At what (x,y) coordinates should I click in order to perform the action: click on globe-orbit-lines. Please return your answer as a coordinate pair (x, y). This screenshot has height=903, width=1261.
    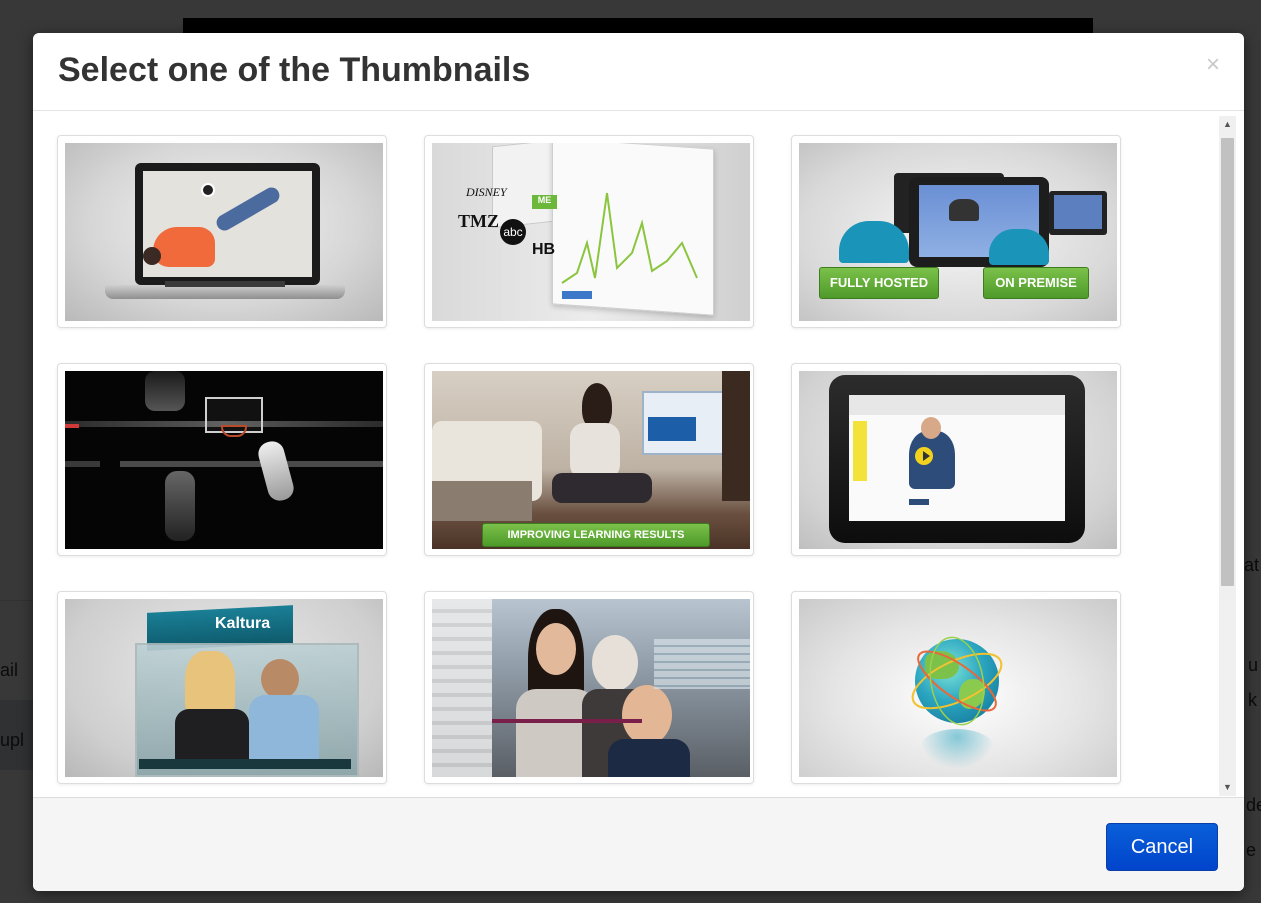
    Looking at the image, I should click on (957, 681).